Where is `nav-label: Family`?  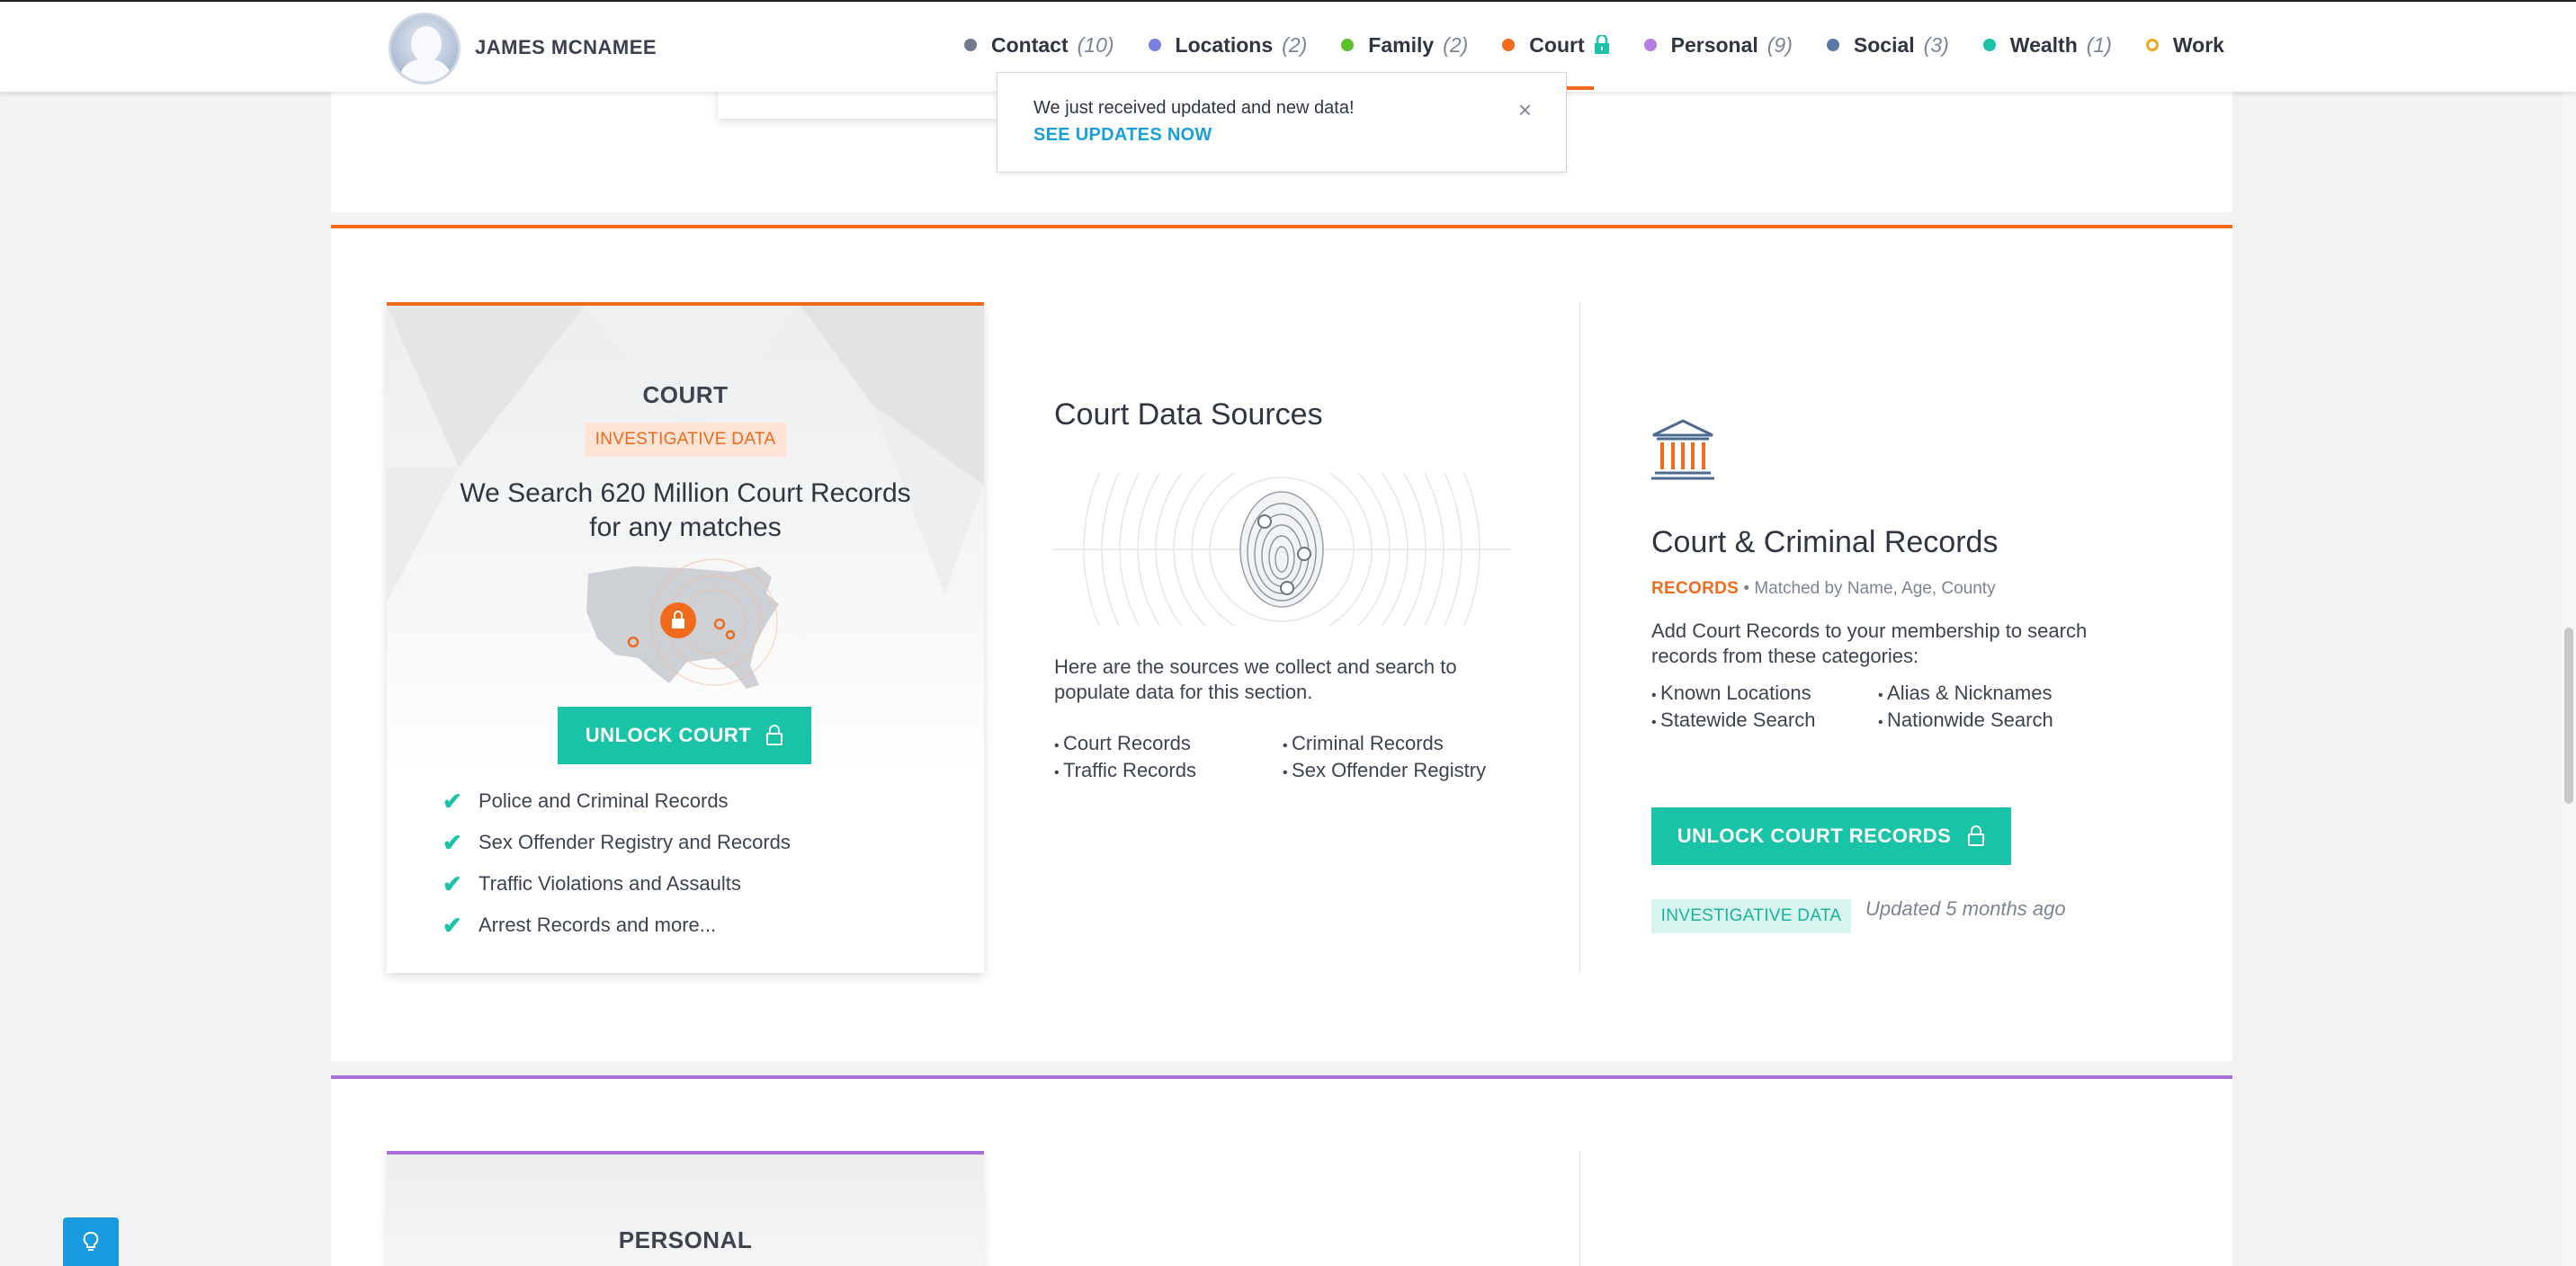 nav-label: Family is located at coordinates (1401, 44).